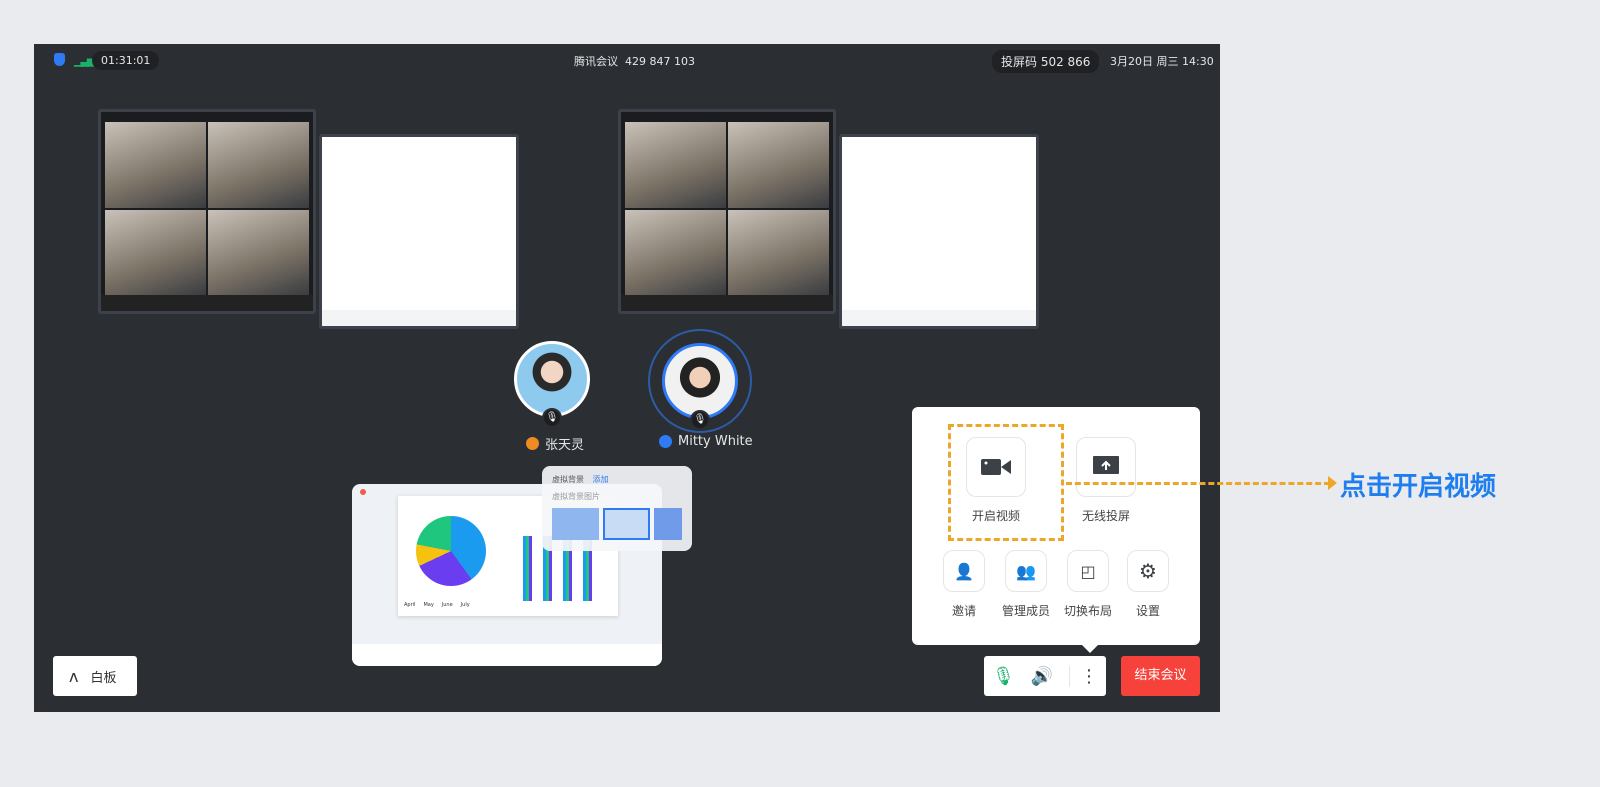 This screenshot has width=1600, height=787. Describe the element at coordinates (84, 60) in the screenshot. I see `signal-icon: ▁▃▅` at that location.